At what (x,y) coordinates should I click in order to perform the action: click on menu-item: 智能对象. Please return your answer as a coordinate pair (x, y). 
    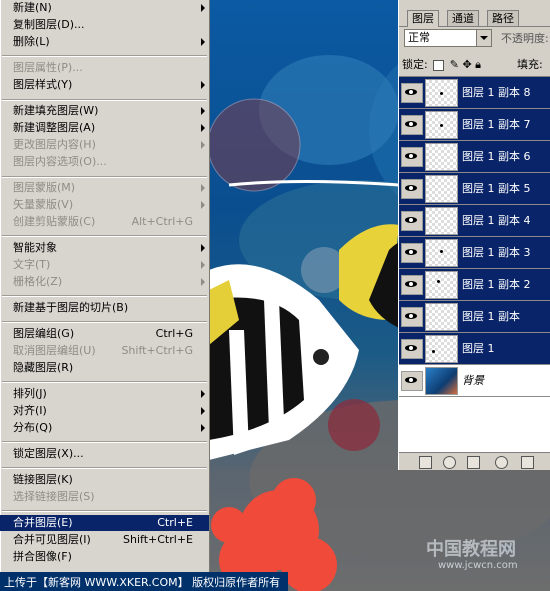
    Looking at the image, I should click on (104, 248).